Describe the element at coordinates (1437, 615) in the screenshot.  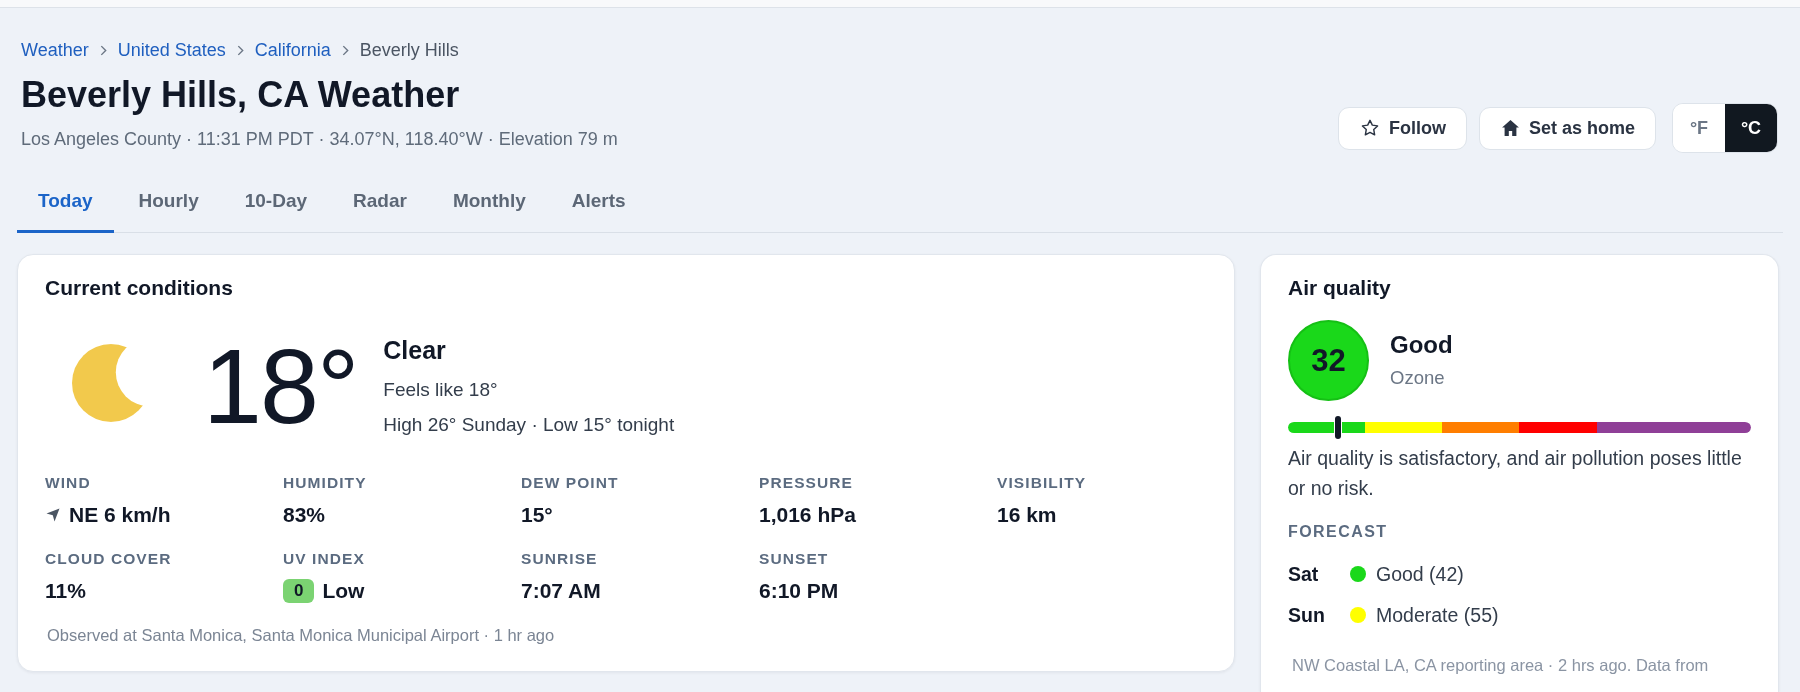
I see `forecast-value: Moderate (55)` at that location.